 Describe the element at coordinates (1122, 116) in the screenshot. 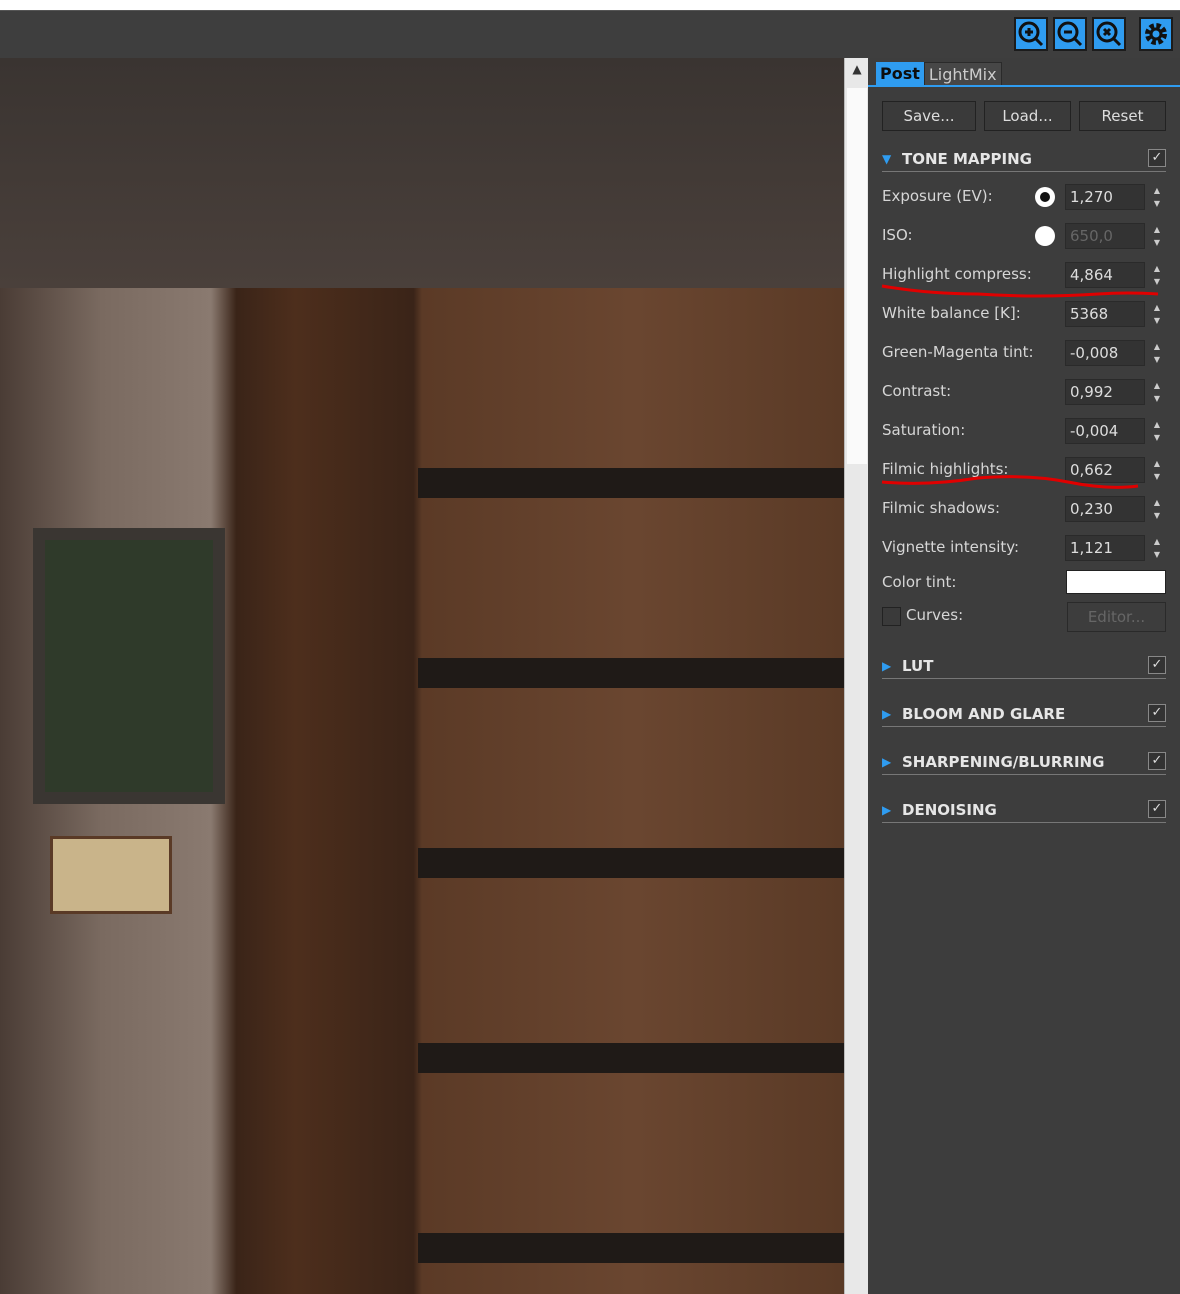

I see `reset-button: Reset` at that location.